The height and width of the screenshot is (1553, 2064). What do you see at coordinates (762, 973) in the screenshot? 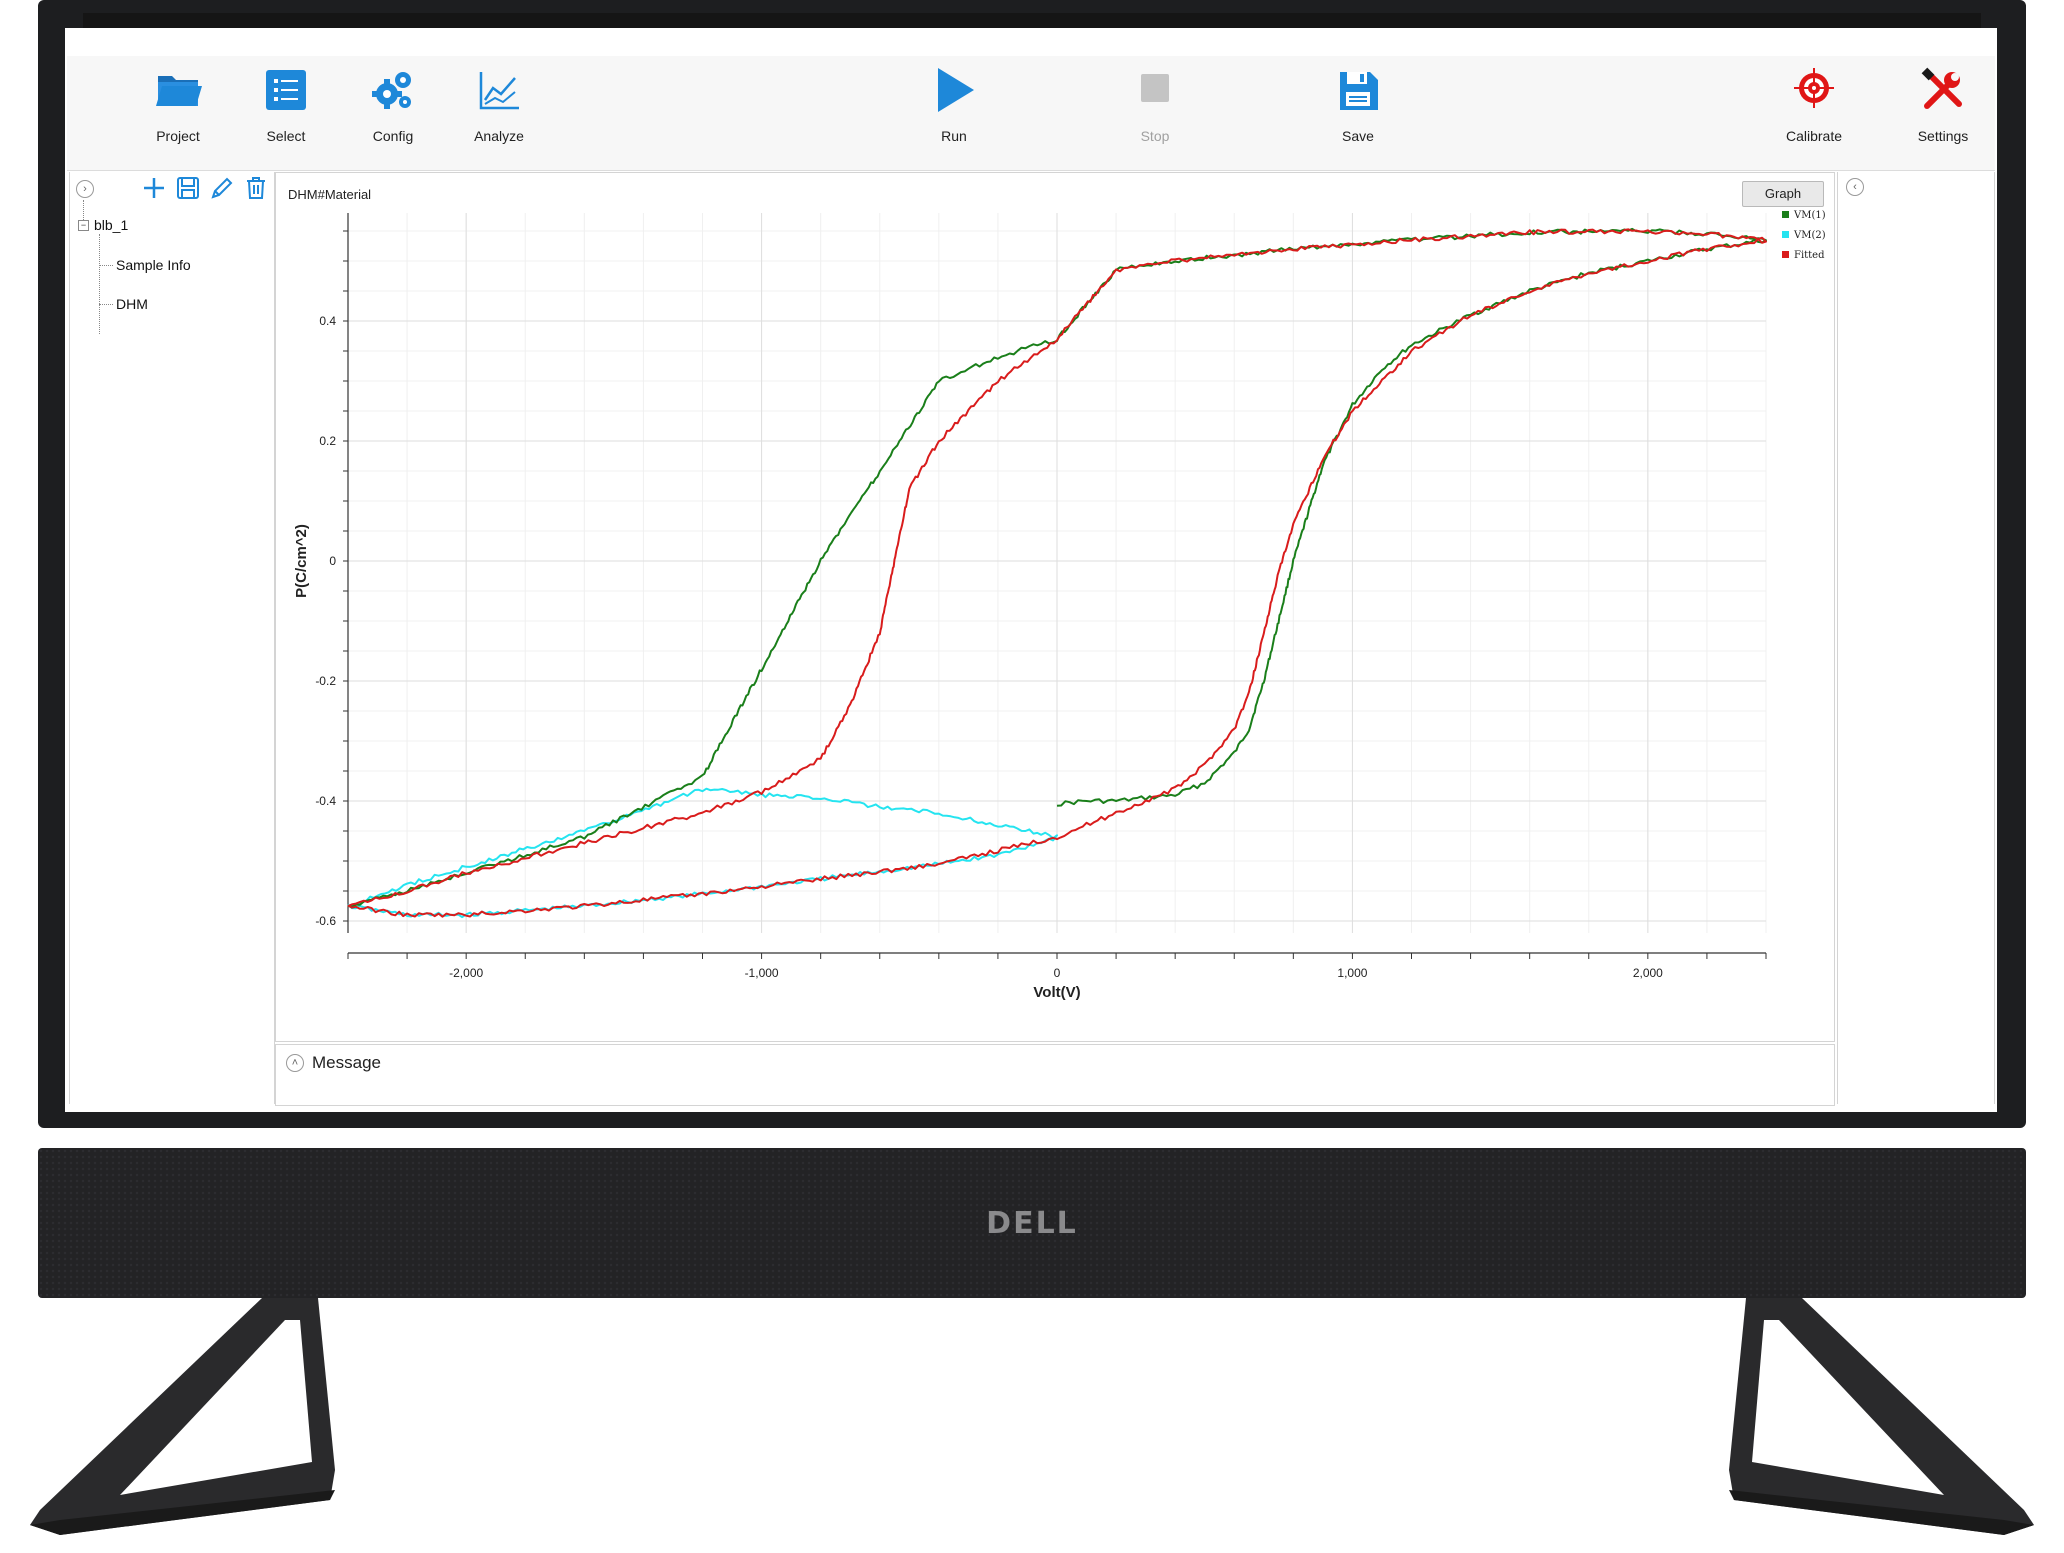
I see `x-tick-label: -1,000` at bounding box center [762, 973].